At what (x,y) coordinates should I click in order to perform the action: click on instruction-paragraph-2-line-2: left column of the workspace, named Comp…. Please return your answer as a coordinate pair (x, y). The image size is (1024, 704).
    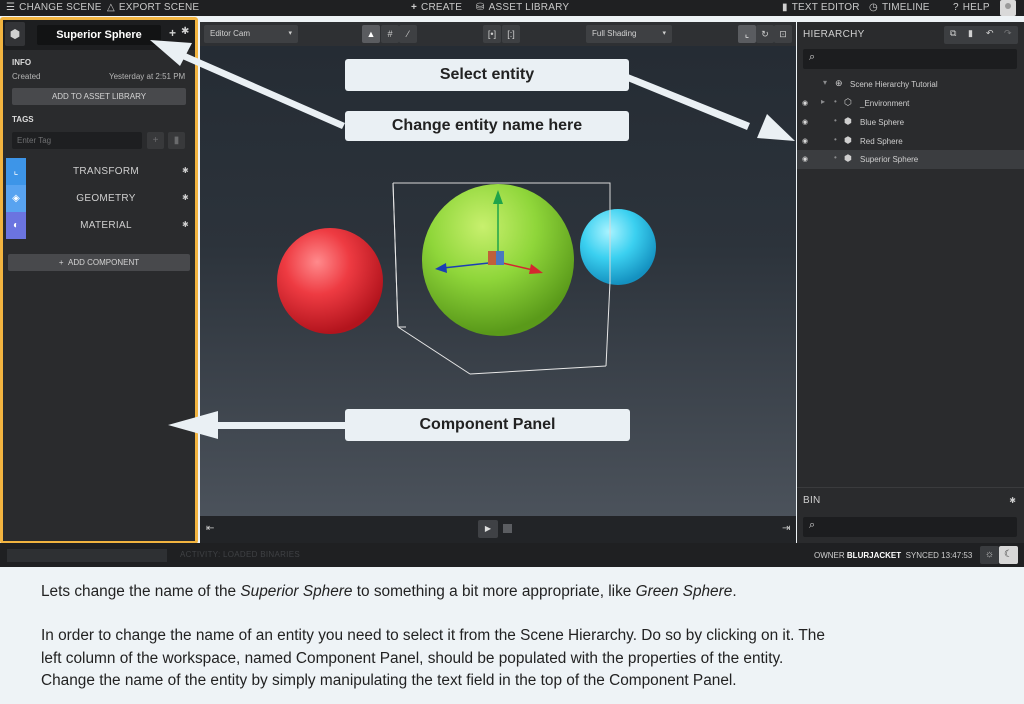
    Looking at the image, I should click on (412, 658).